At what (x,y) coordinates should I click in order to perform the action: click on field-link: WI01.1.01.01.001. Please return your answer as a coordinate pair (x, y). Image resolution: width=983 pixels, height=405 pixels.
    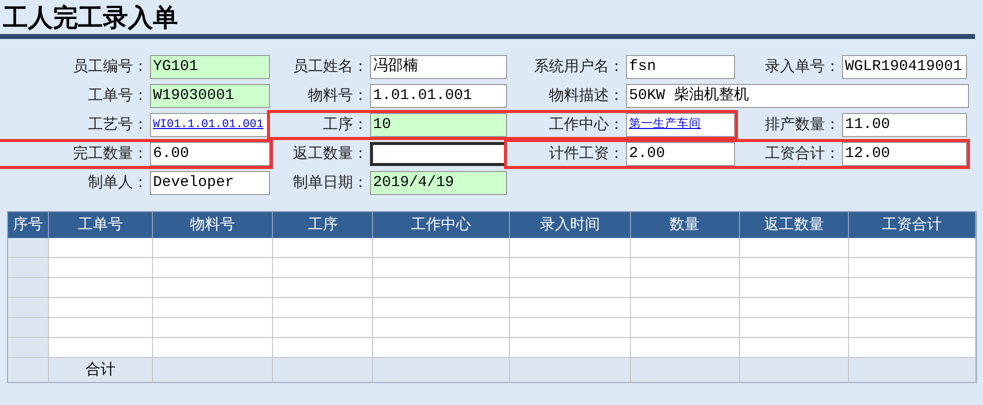
    Looking at the image, I should click on (208, 125).